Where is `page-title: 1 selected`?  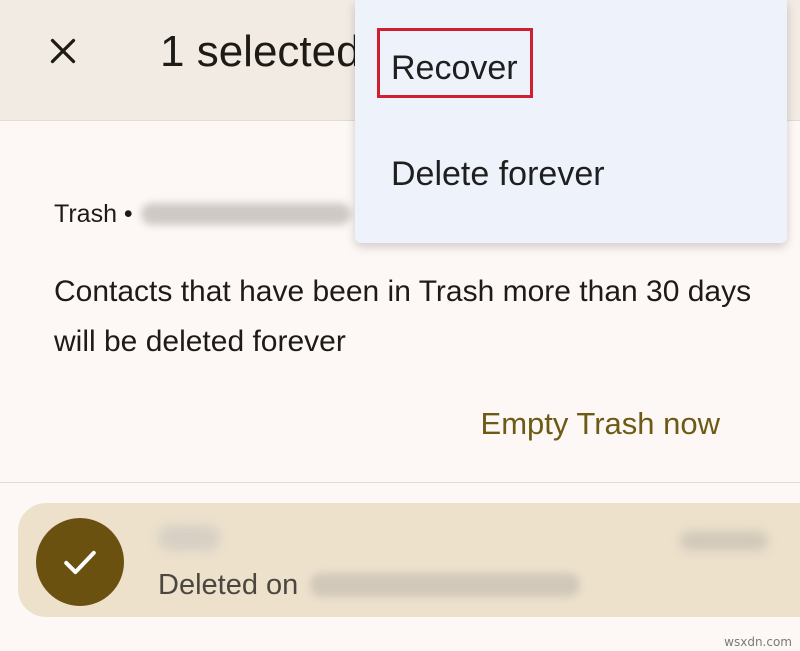
page-title: 1 selected is located at coordinates (260, 51).